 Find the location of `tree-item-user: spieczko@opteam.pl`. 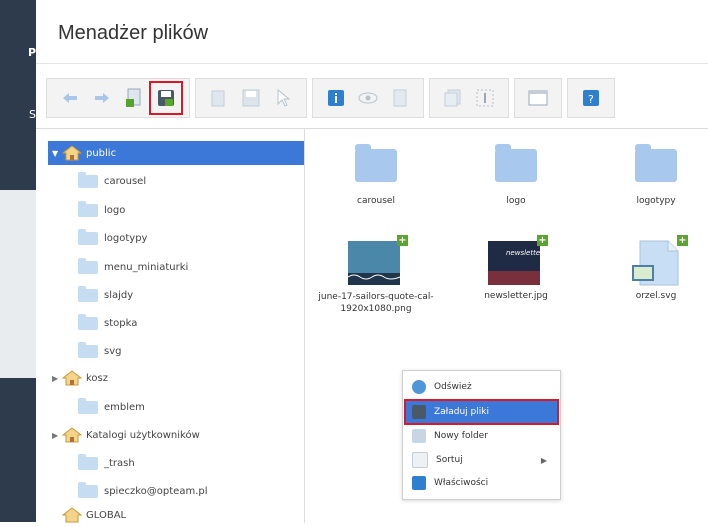

tree-item-user: spieczko@opteam.pl is located at coordinates (143, 491).